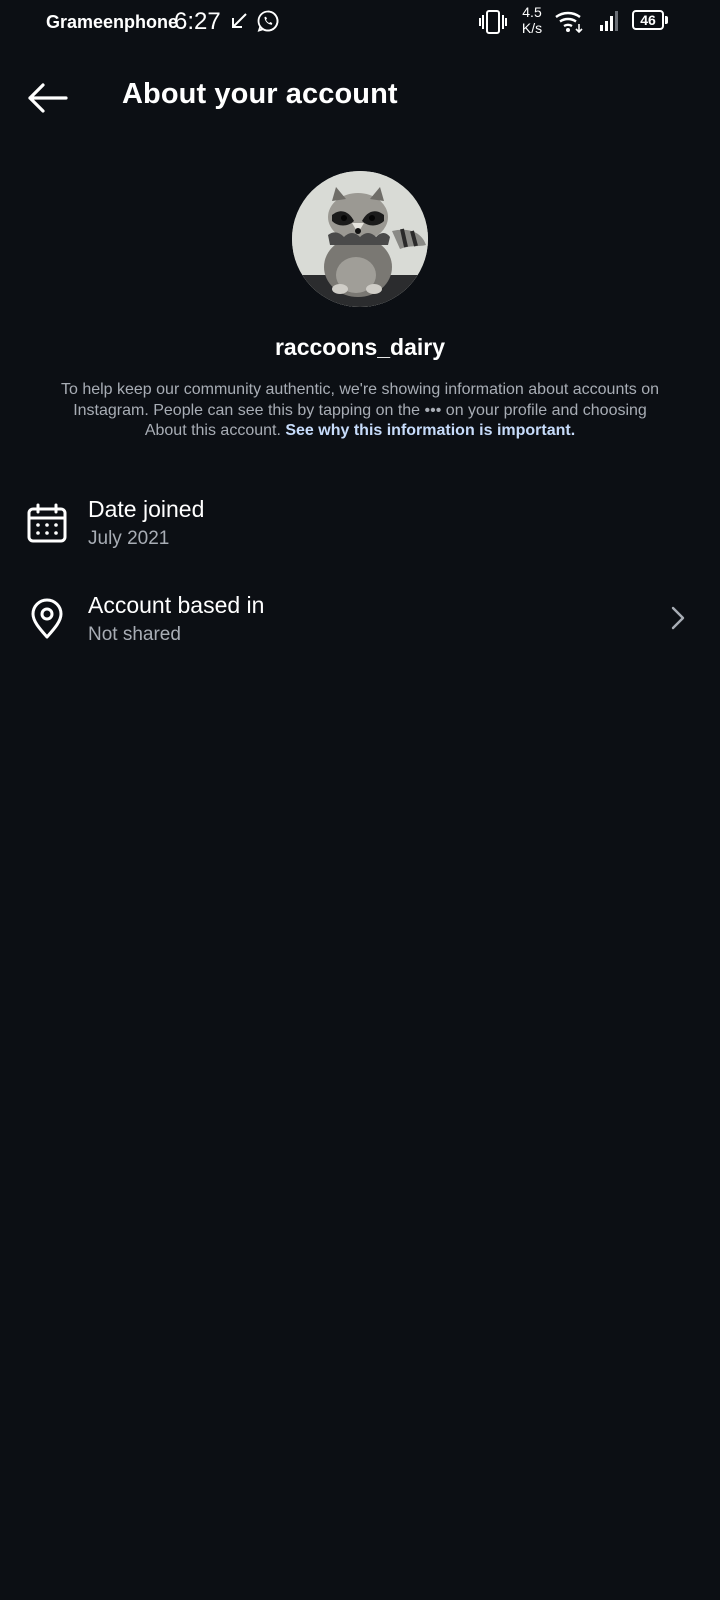 This screenshot has width=720, height=1600. Describe the element at coordinates (493, 22) in the screenshot. I see `vibrate-icon` at that location.